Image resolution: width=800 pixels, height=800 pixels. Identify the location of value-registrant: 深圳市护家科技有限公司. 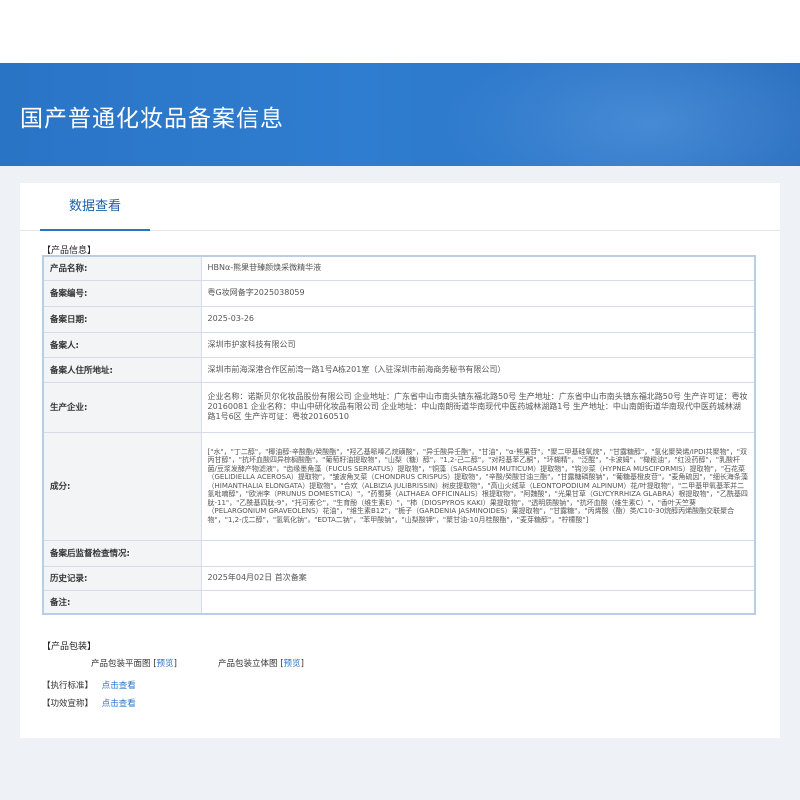
(478, 344).